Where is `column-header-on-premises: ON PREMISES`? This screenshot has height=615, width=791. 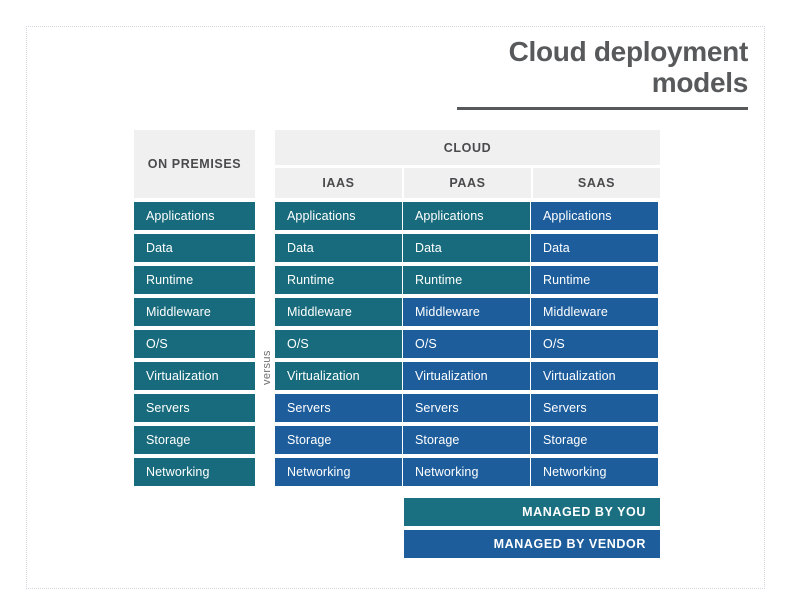
column-header-on-premises: ON PREMISES is located at coordinates (194, 164).